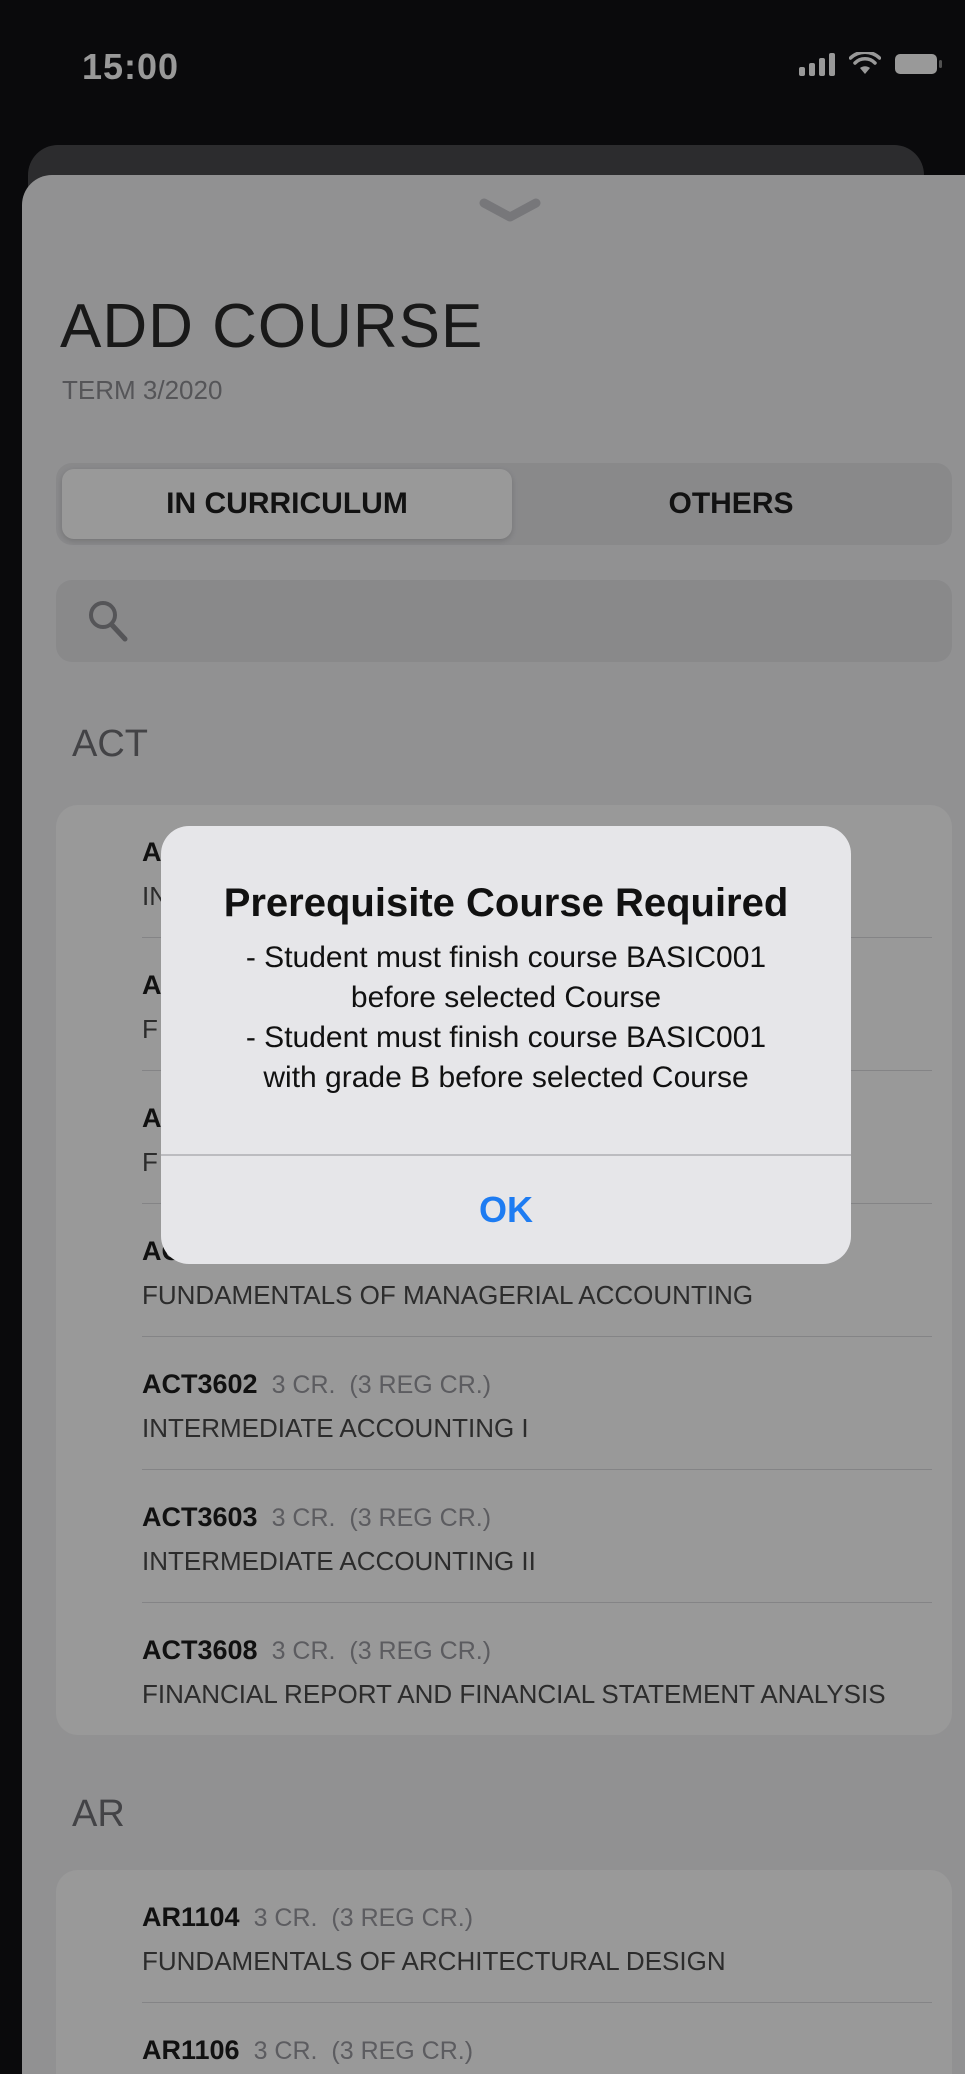  Describe the element at coordinates (506, 1210) in the screenshot. I see `ok-button: OK` at that location.